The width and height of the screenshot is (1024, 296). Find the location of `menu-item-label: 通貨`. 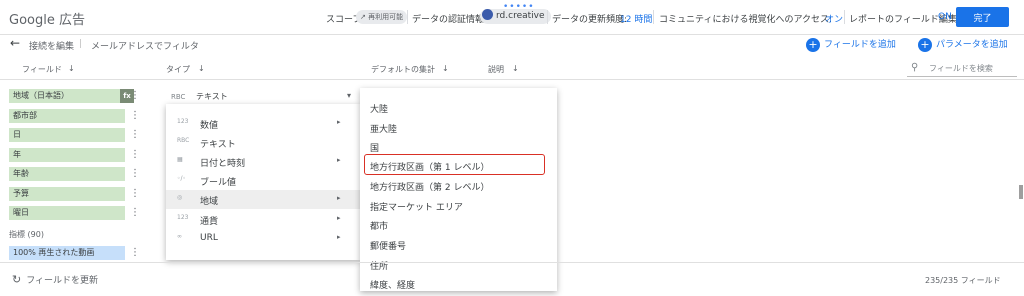

menu-item-label: 通貨 is located at coordinates (209, 222).